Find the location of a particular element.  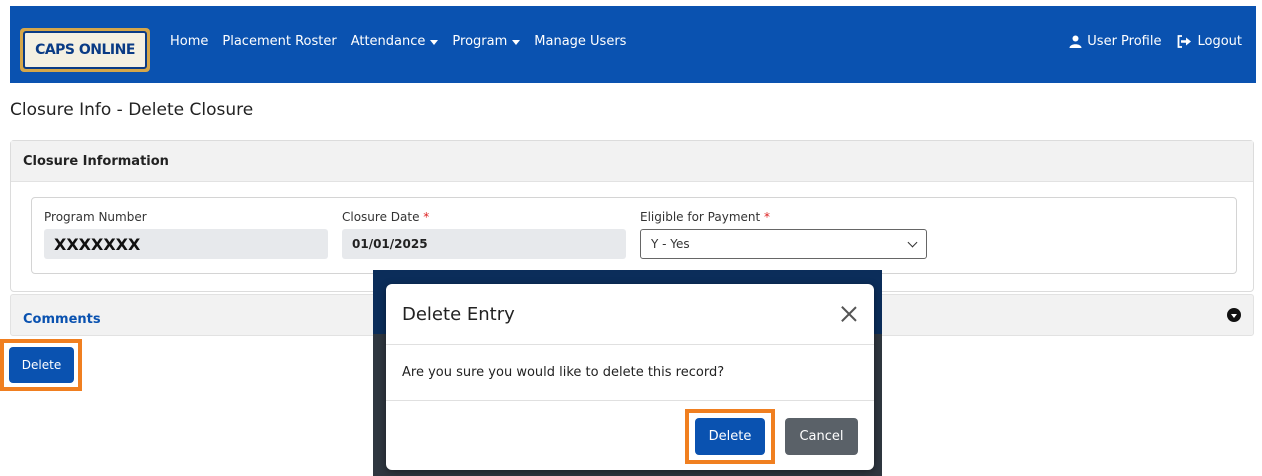

modal-delete-button: Delete is located at coordinates (730, 436).